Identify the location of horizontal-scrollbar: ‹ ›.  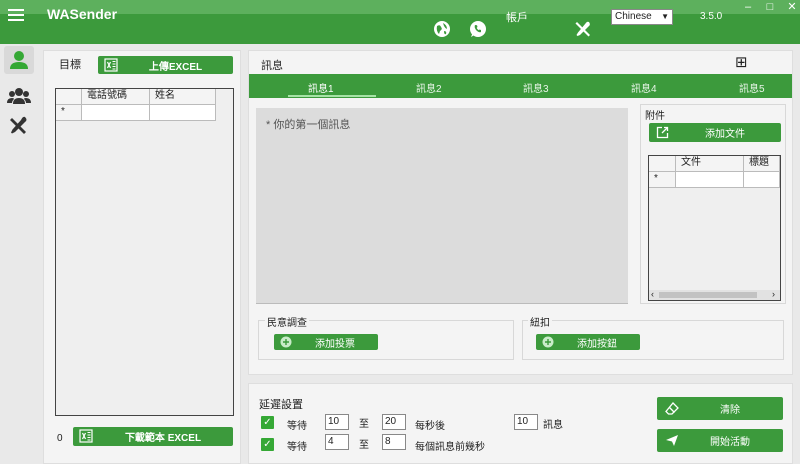
(714, 294).